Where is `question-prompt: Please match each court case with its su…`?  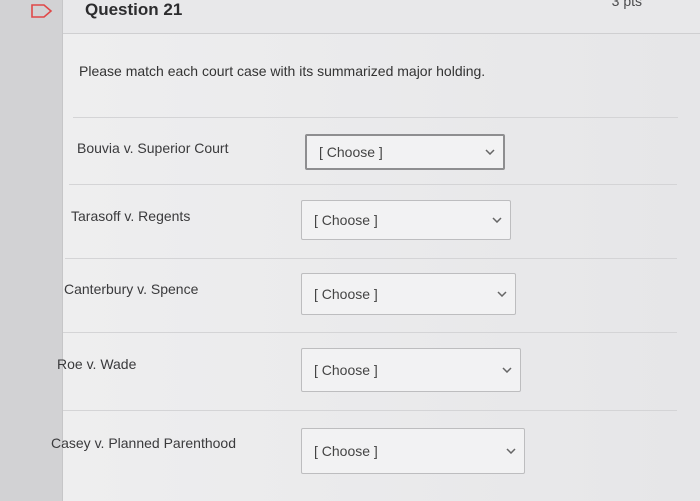
question-prompt: Please match each court case with its su… is located at coordinates (282, 71).